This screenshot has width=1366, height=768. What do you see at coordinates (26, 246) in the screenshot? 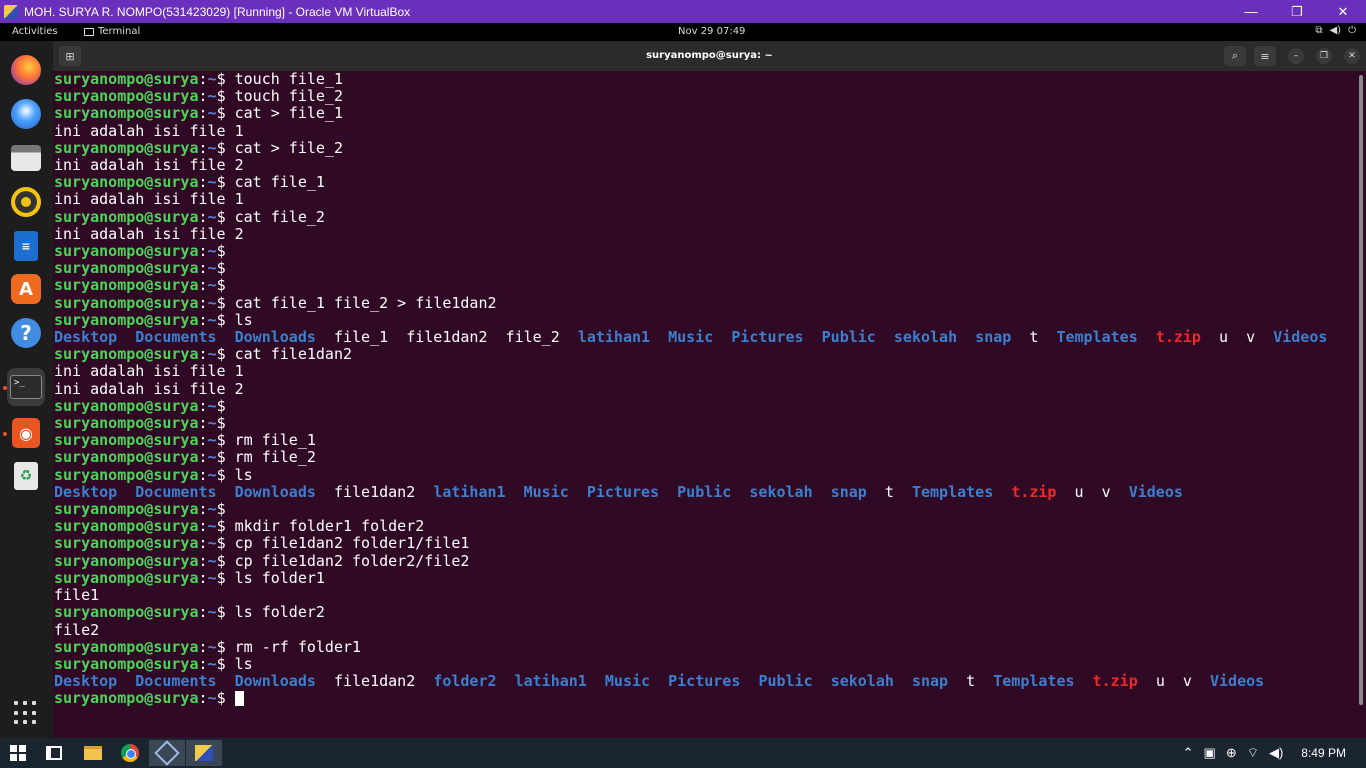
I see `dock-writer: ≡` at bounding box center [26, 246].